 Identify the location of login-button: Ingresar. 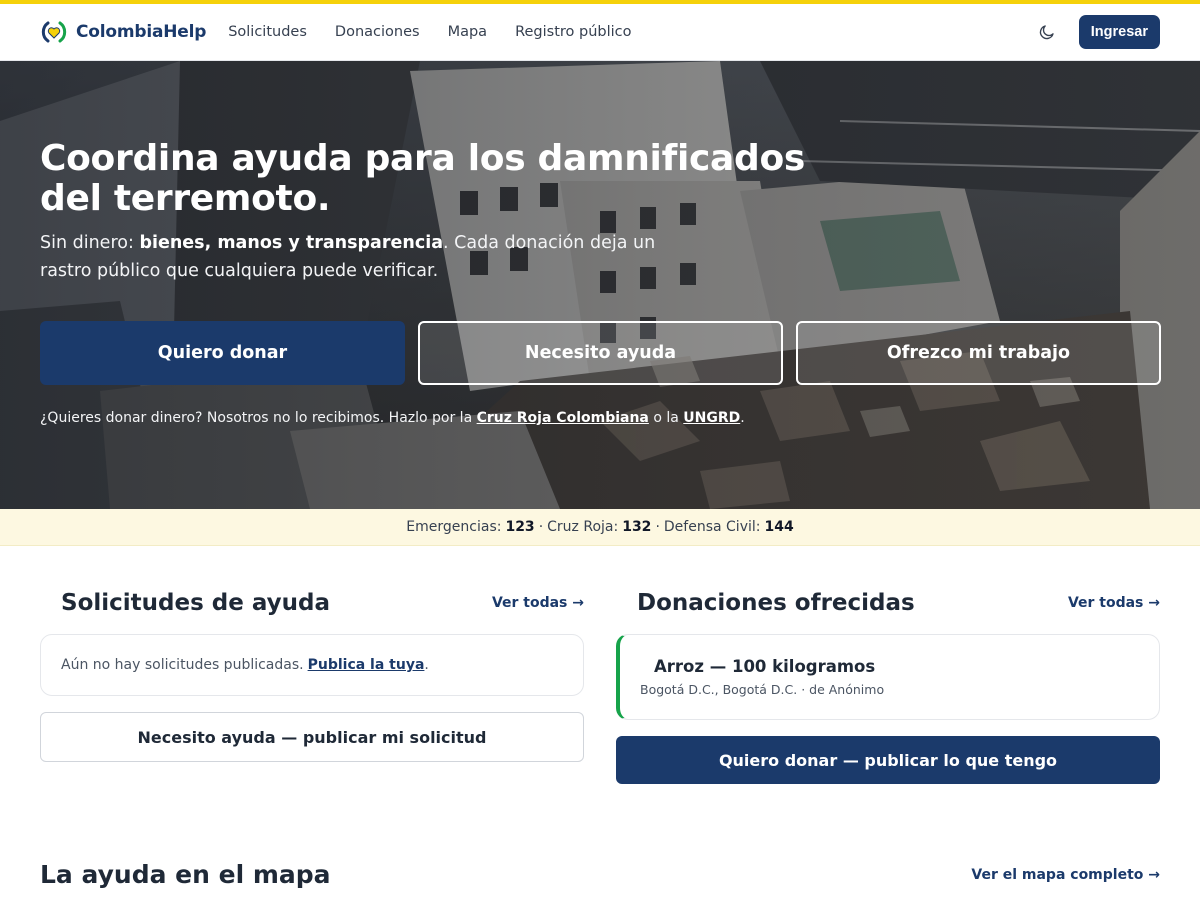
(1119, 32).